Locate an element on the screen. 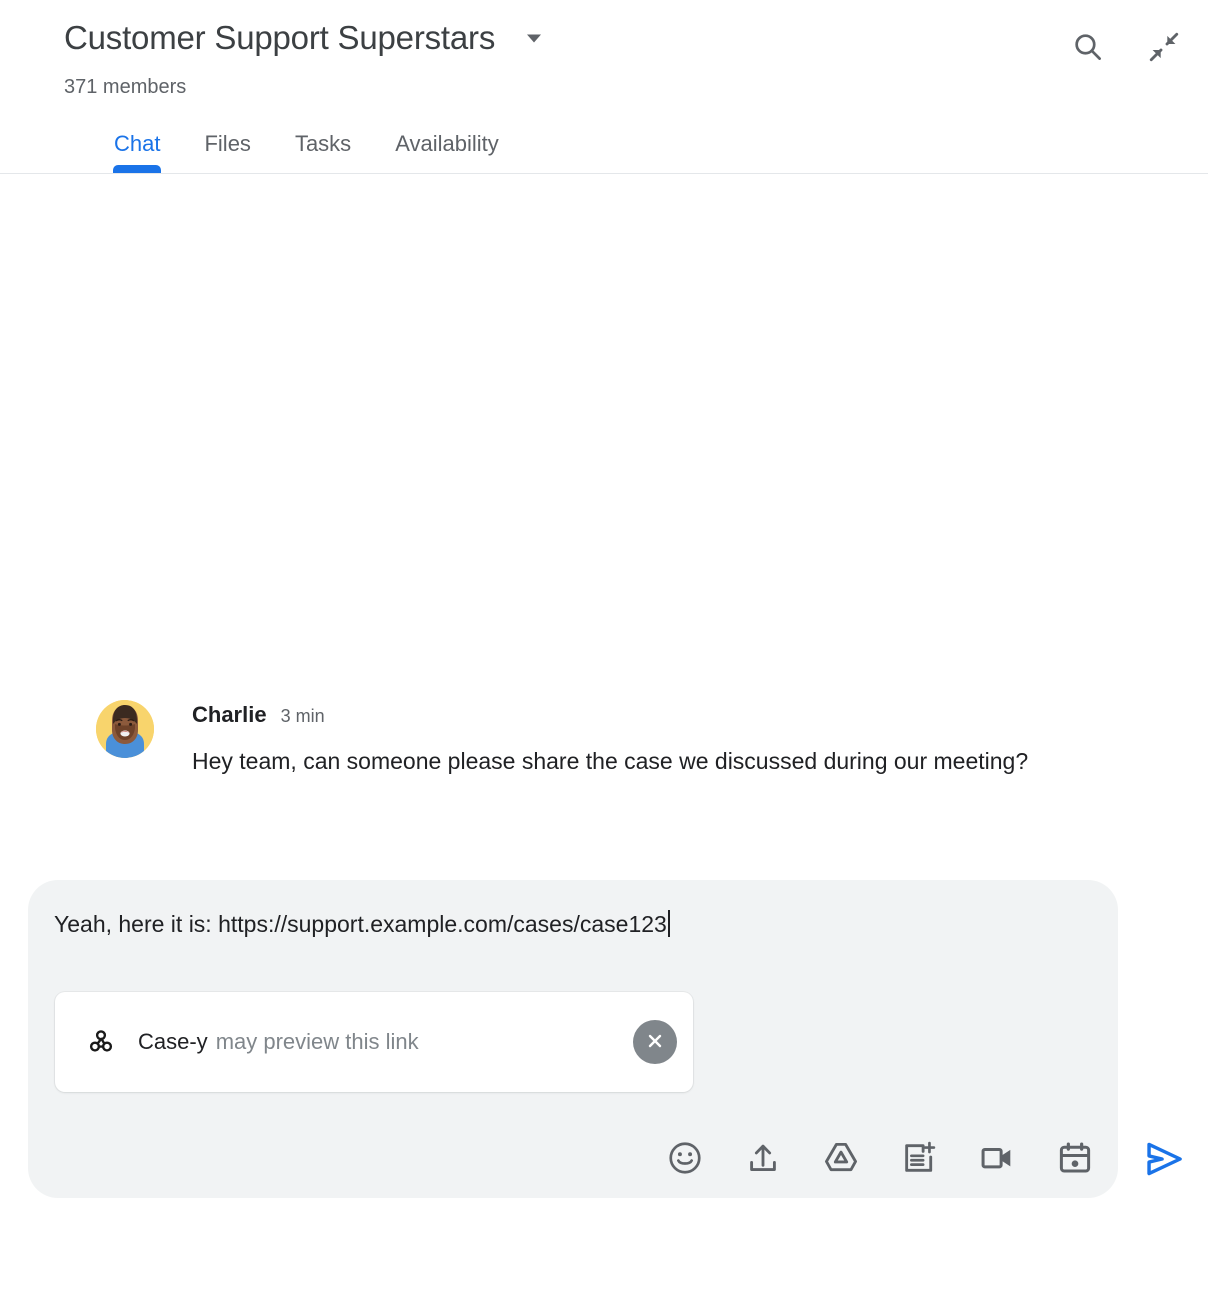 This screenshot has height=1290, width=1208. emoji-icon is located at coordinates (685, 1159).